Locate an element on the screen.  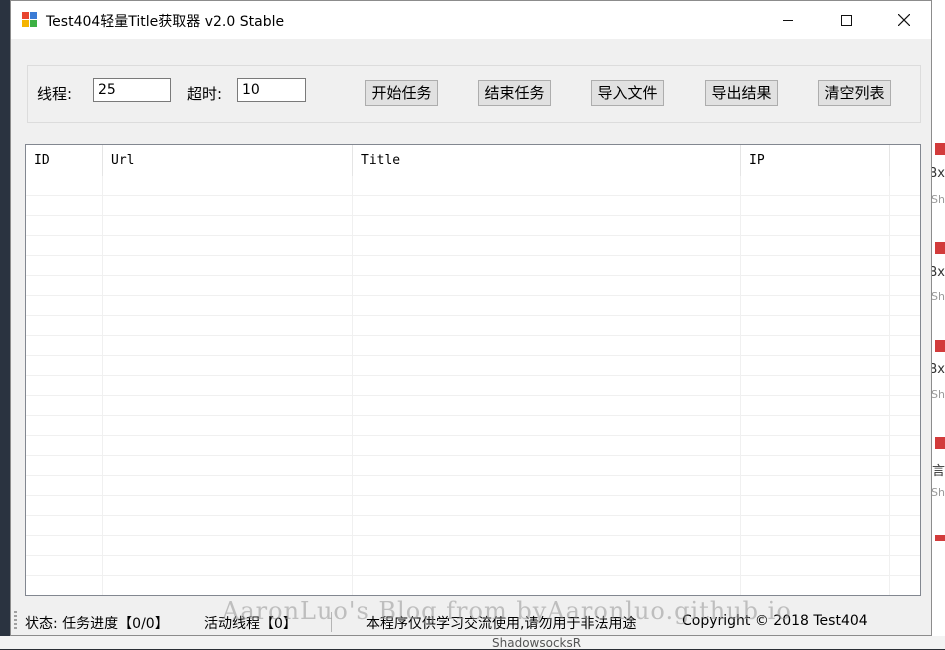
import-file-button: 导入文件 is located at coordinates (627, 93).